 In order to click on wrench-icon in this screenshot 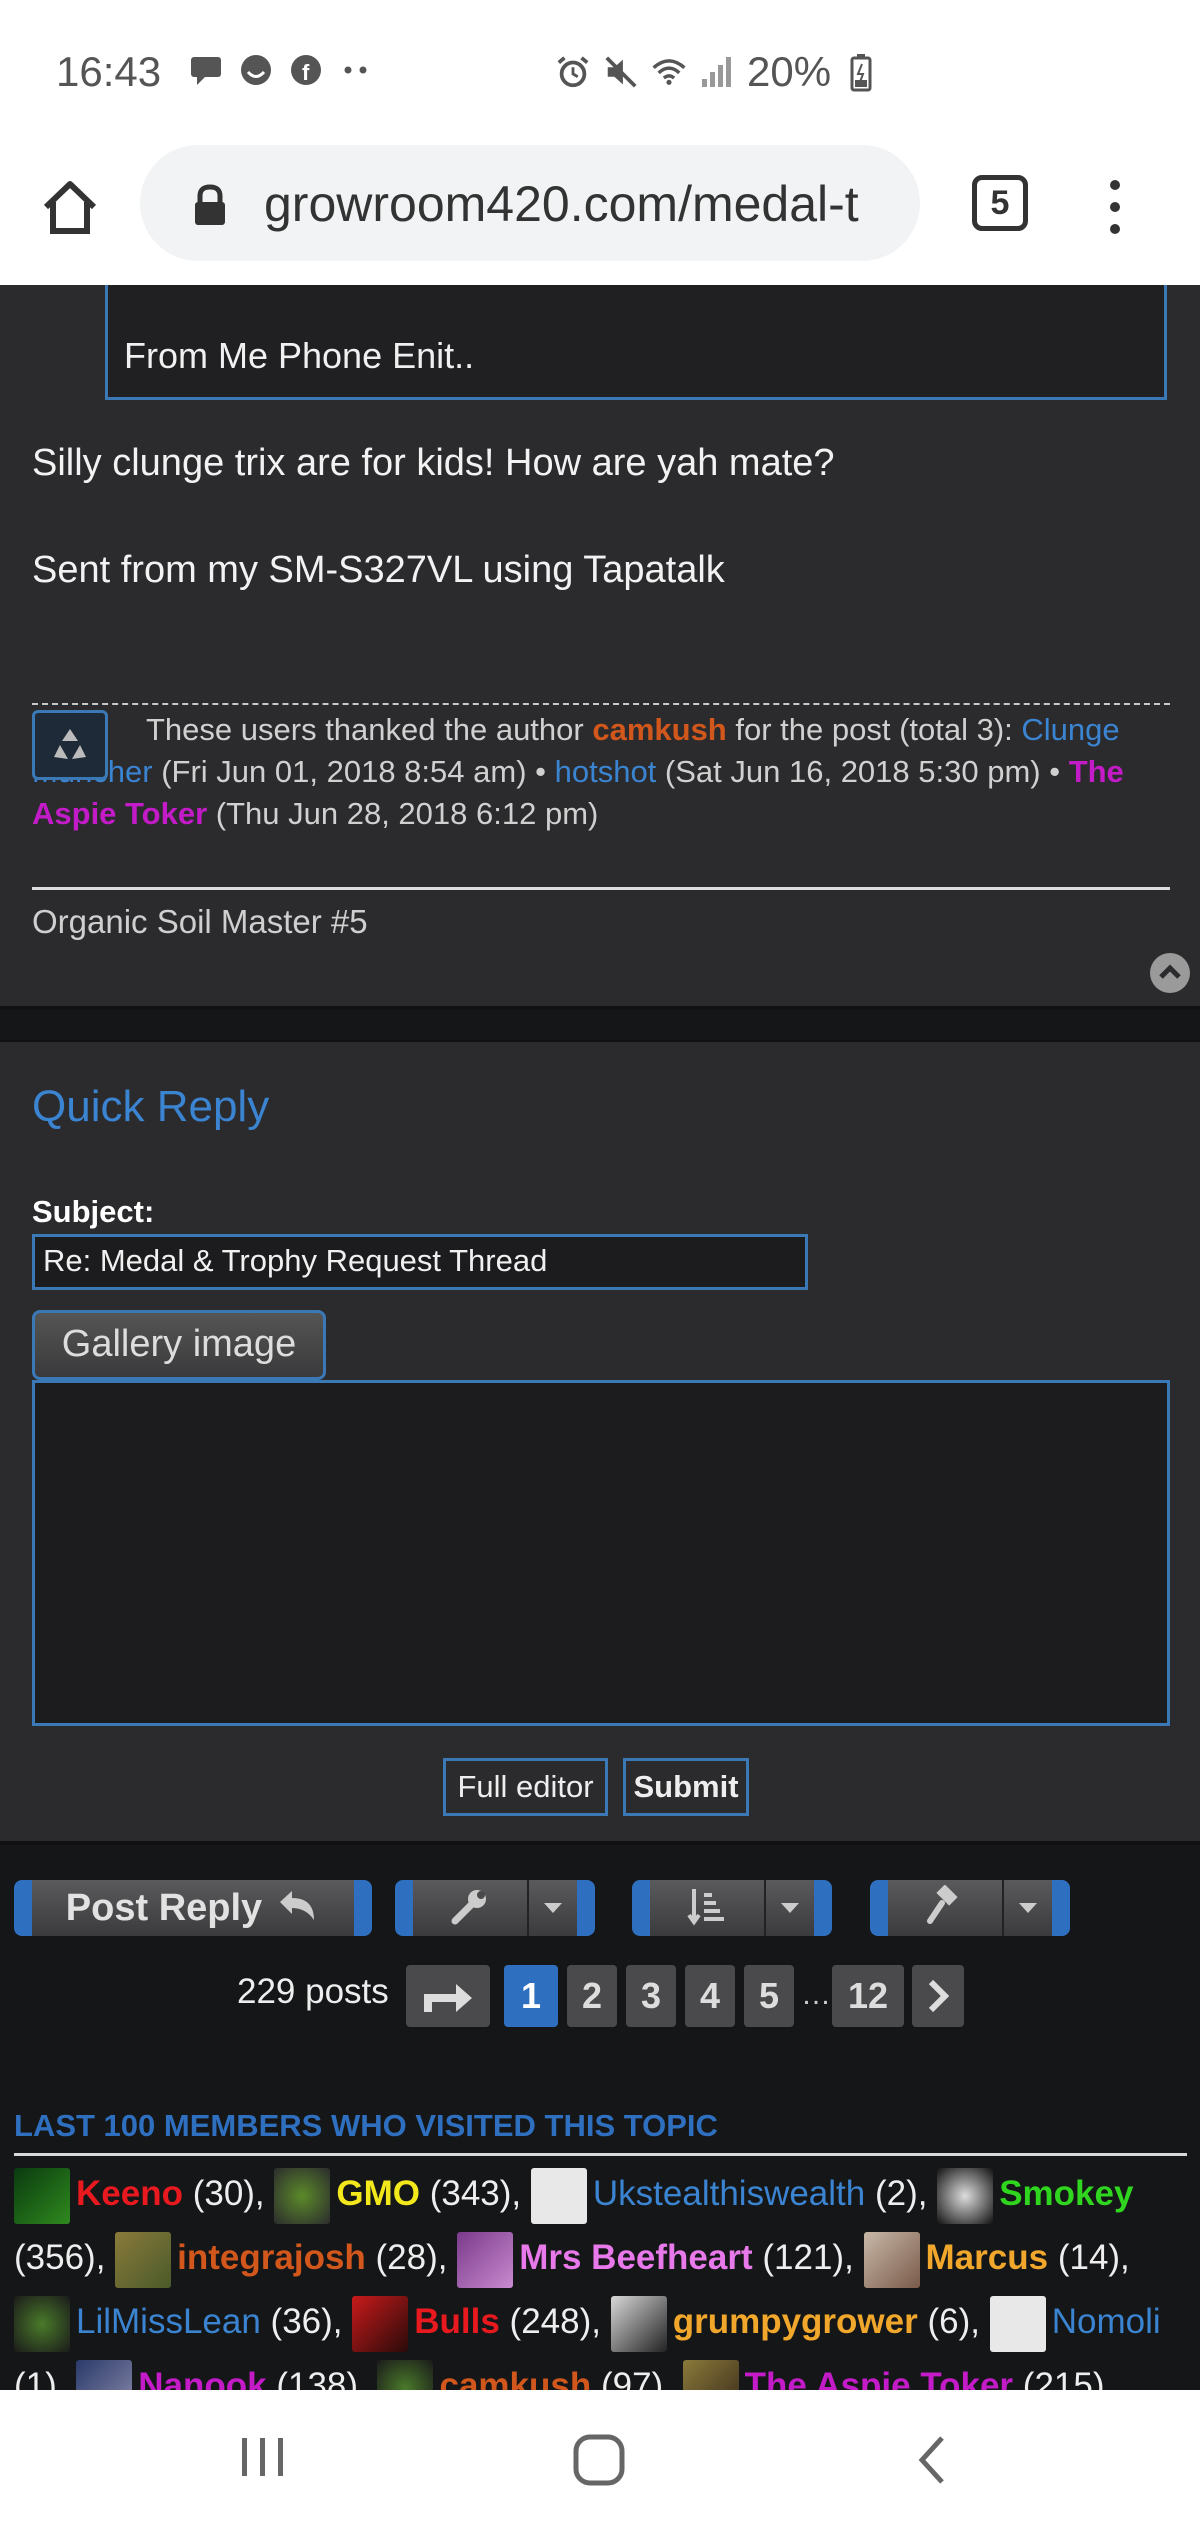, I will do `click(470, 1908)`.